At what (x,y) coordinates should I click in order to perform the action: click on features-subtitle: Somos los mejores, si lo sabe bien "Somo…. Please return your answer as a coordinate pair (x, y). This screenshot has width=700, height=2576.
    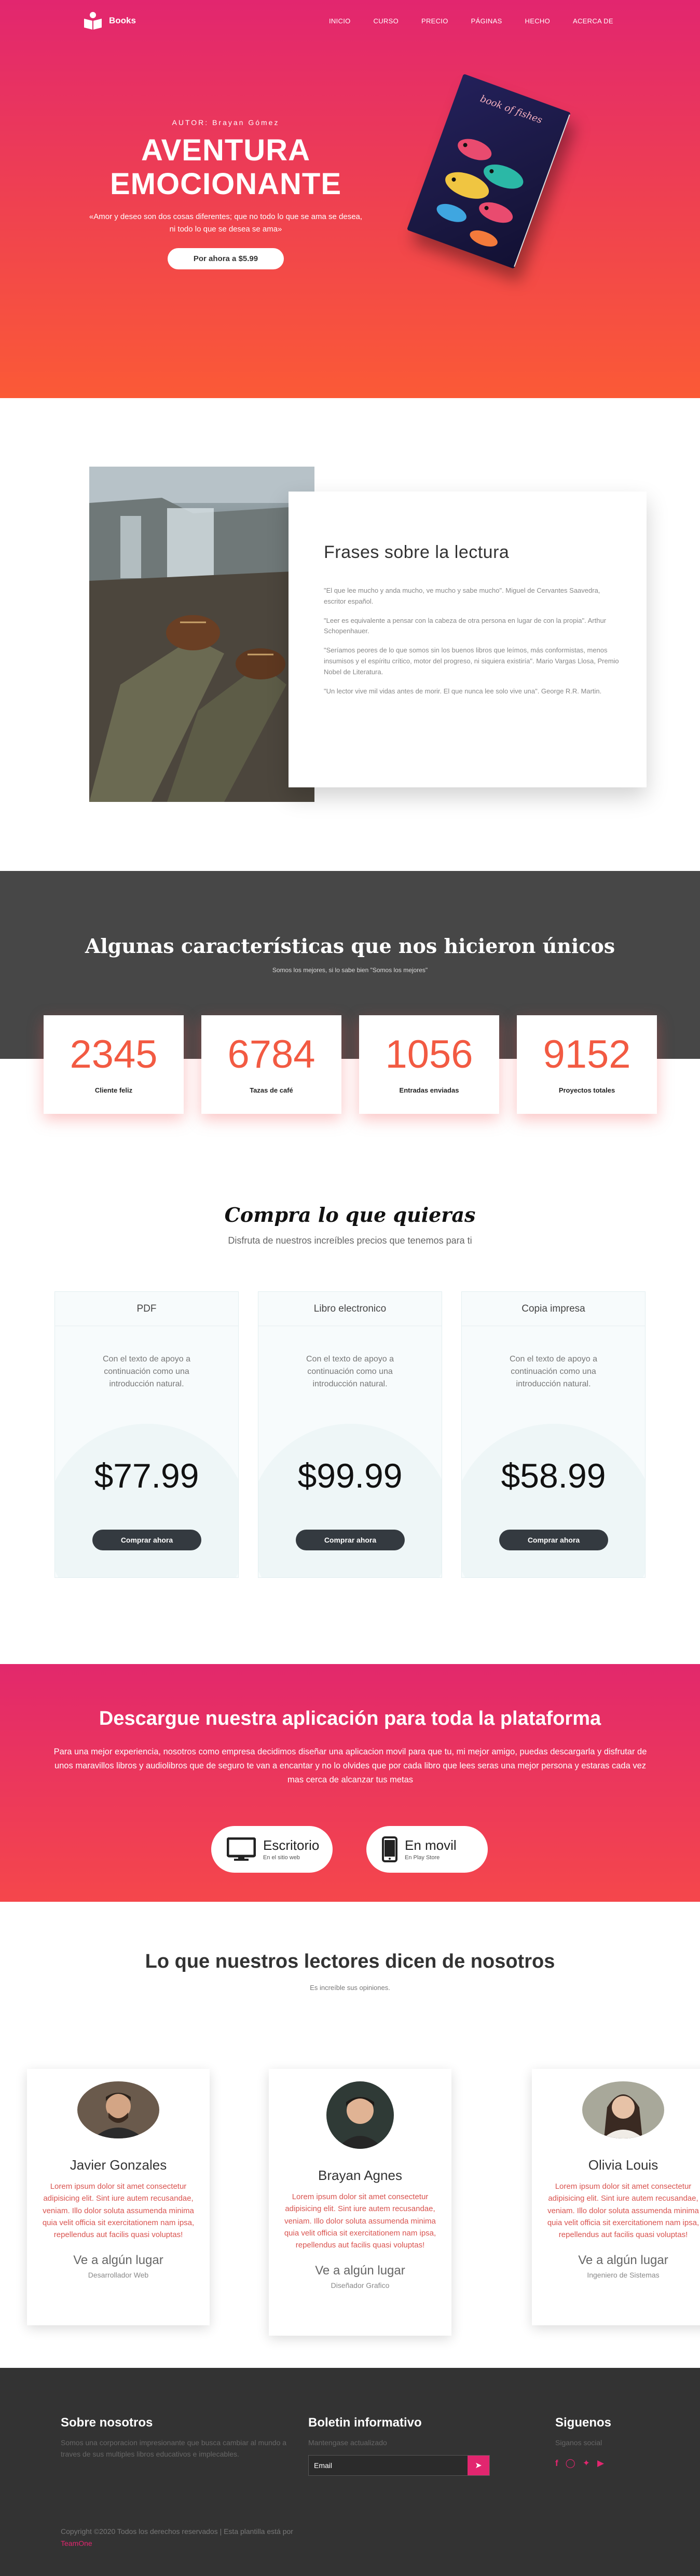
    Looking at the image, I should click on (350, 970).